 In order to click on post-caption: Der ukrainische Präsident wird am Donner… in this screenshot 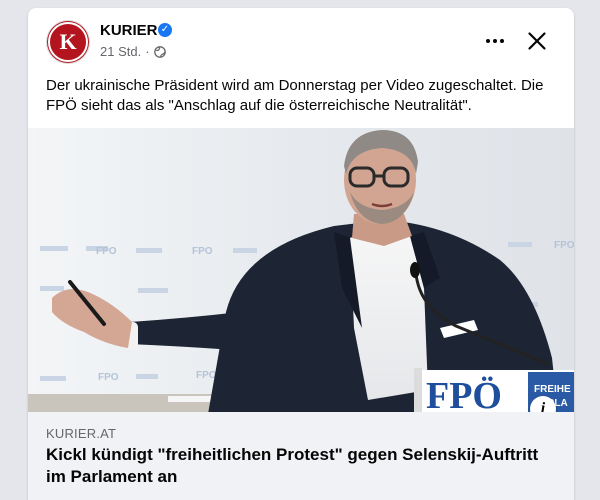, I will do `click(295, 95)`.